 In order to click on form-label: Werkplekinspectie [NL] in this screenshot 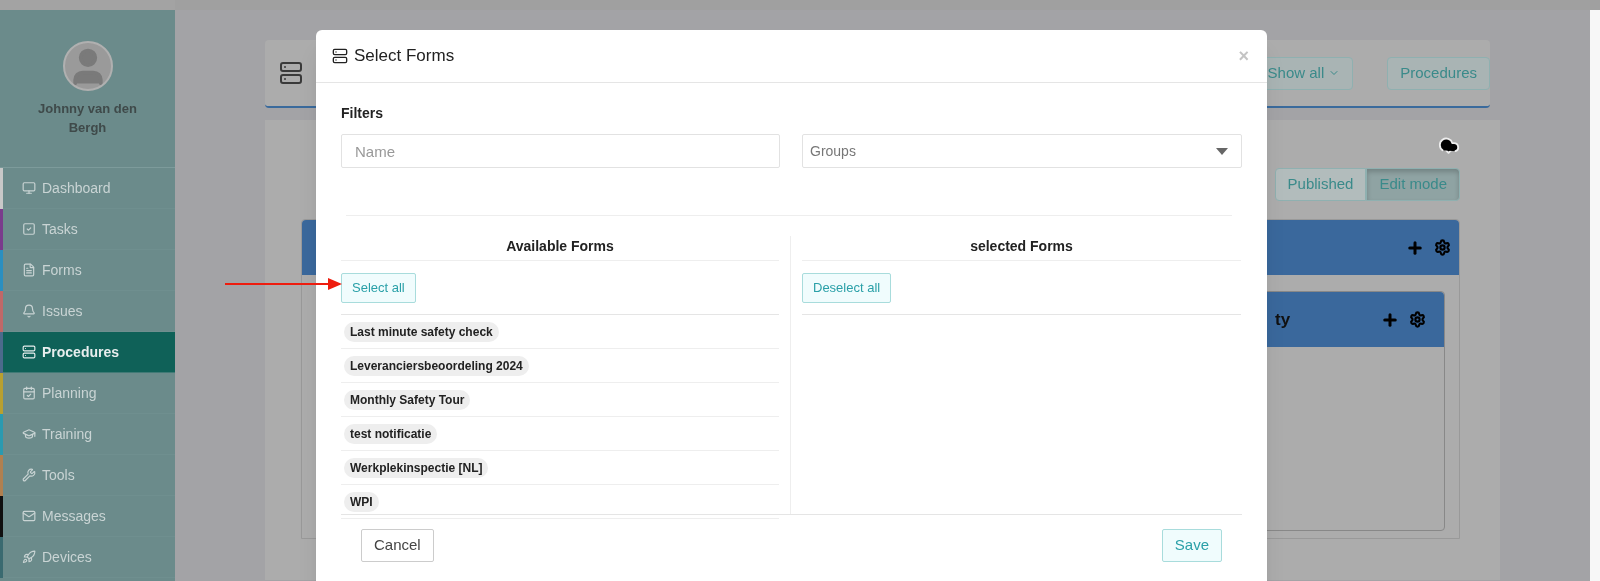, I will do `click(416, 467)`.